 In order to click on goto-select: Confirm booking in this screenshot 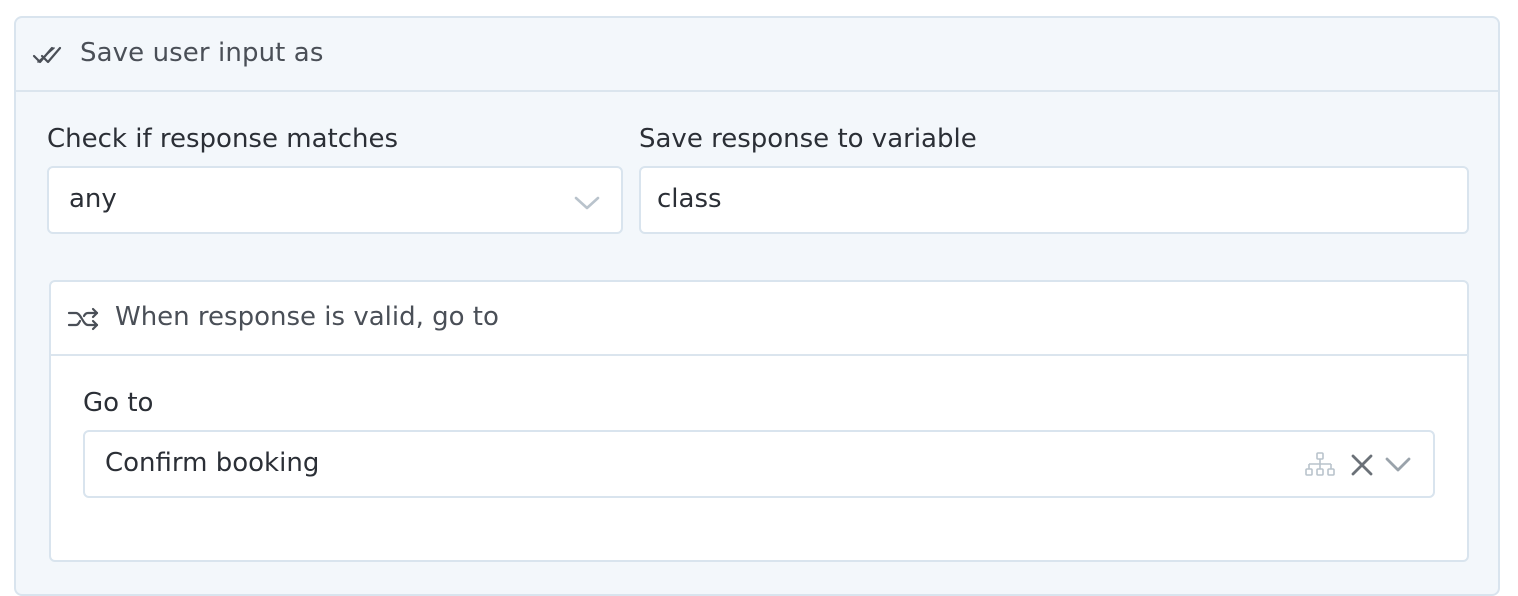, I will do `click(759, 464)`.